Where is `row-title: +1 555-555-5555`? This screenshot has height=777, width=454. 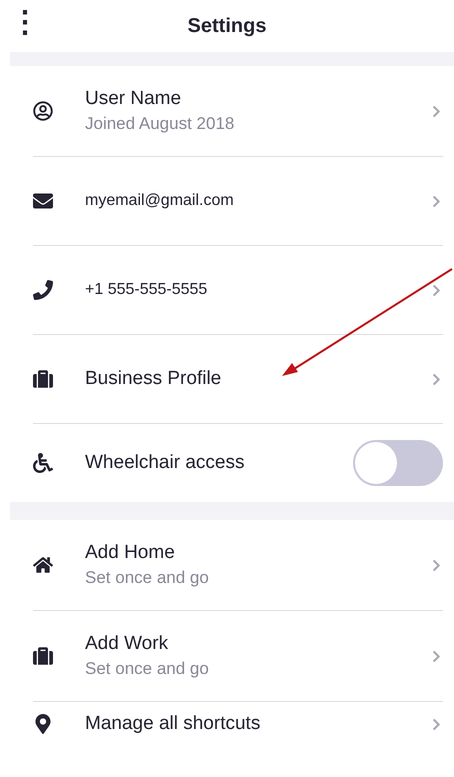
row-title: +1 555-555-5555 is located at coordinates (146, 290).